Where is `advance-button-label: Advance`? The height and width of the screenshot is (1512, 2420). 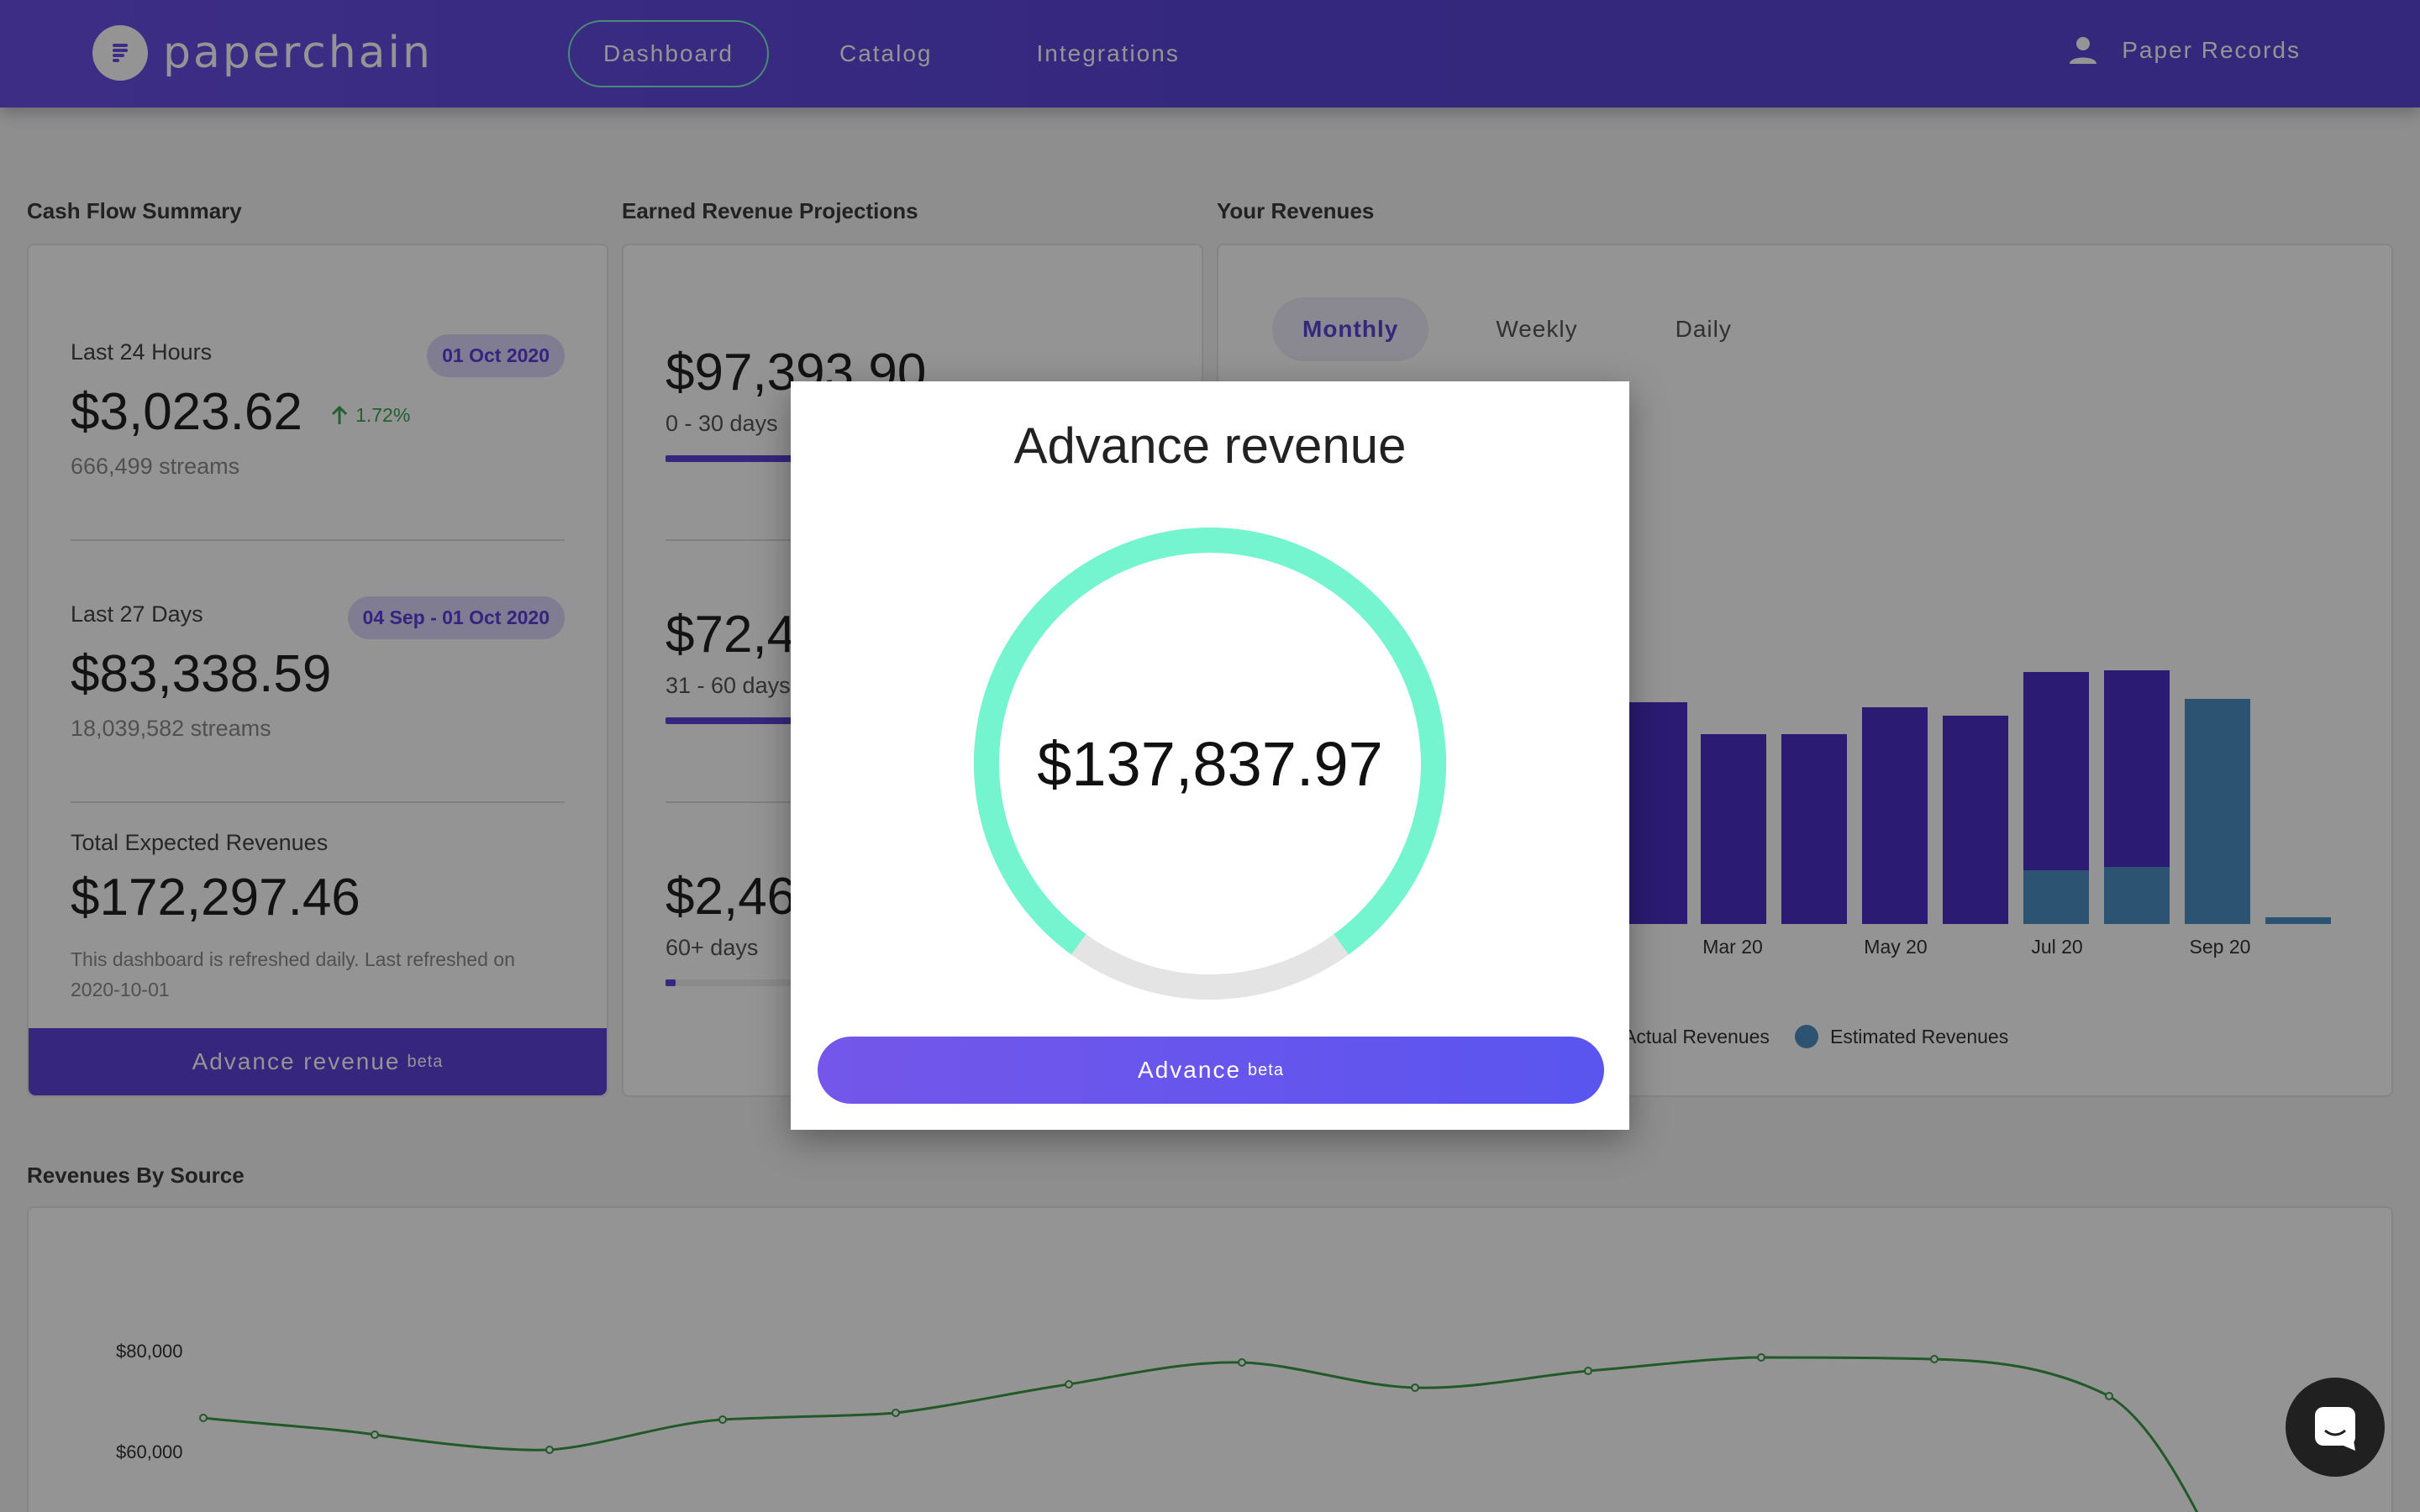 advance-button-label: Advance is located at coordinates (1190, 1070).